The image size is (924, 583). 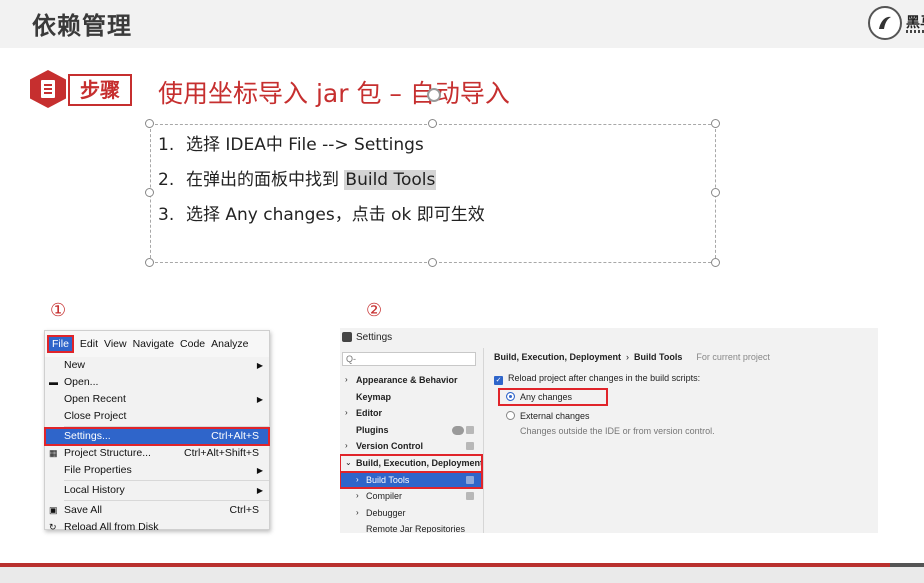 I want to click on count-badge-icon, so click(x=458, y=430).